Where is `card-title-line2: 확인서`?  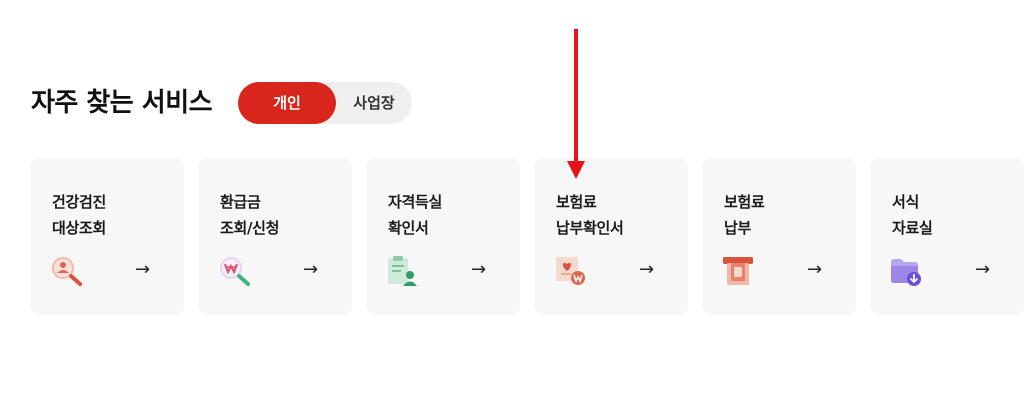 card-title-line2: 확인서 is located at coordinates (408, 228).